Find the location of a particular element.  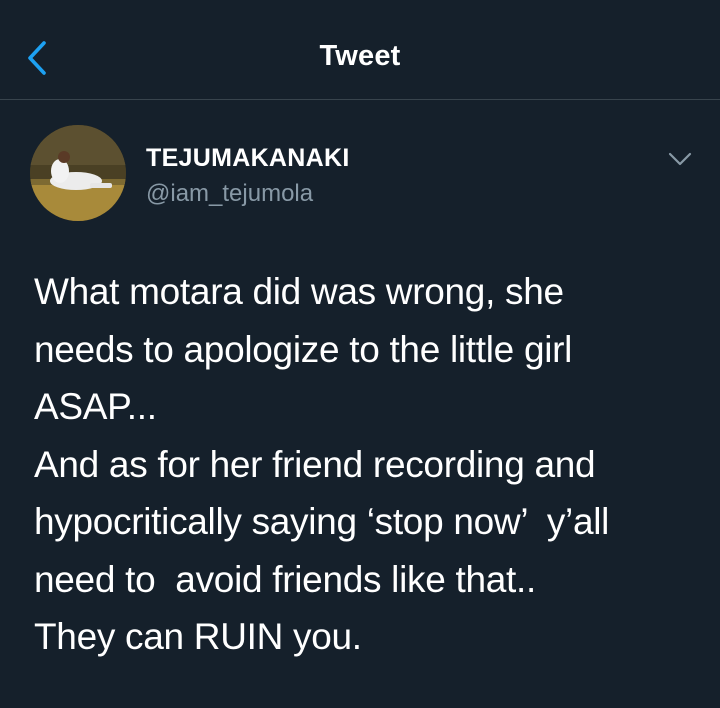

chevron-down-icon is located at coordinates (680, 159).